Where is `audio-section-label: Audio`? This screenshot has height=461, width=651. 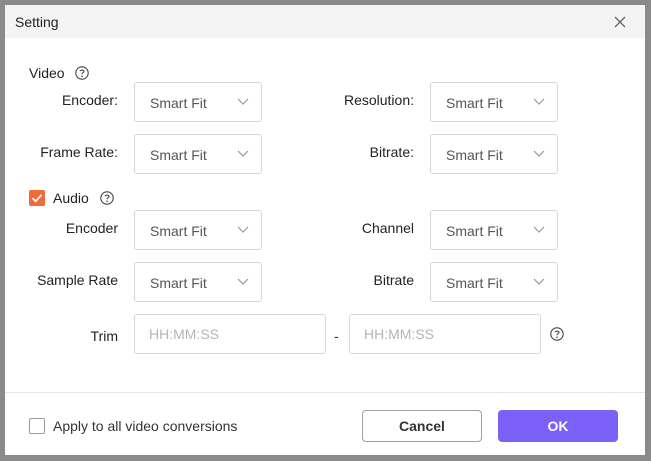
audio-section-label: Audio is located at coordinates (71, 198).